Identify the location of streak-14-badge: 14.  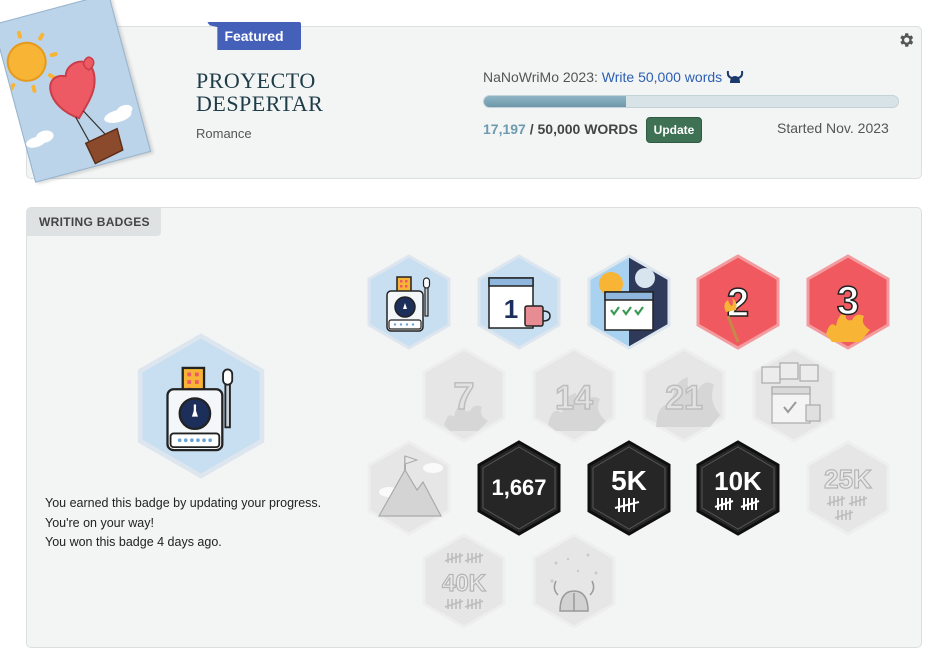
(574, 395).